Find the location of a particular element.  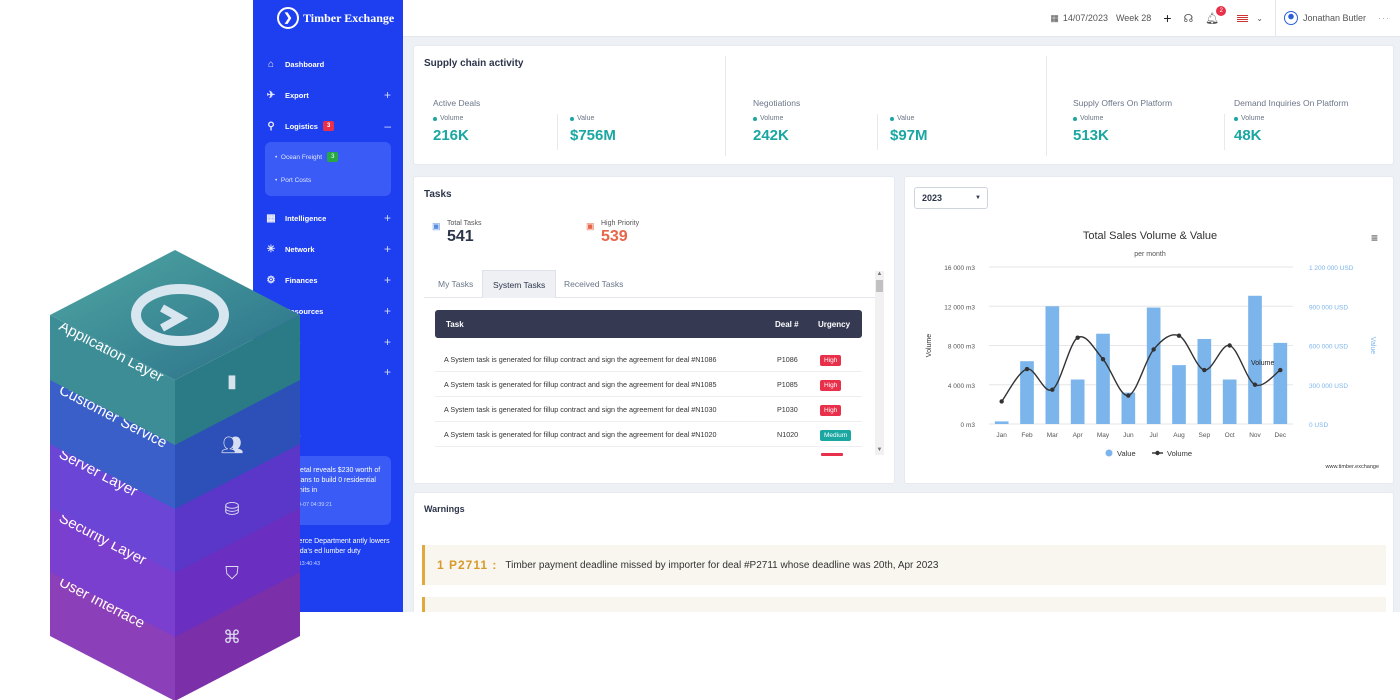

bar-apr is located at coordinates (1077, 401).